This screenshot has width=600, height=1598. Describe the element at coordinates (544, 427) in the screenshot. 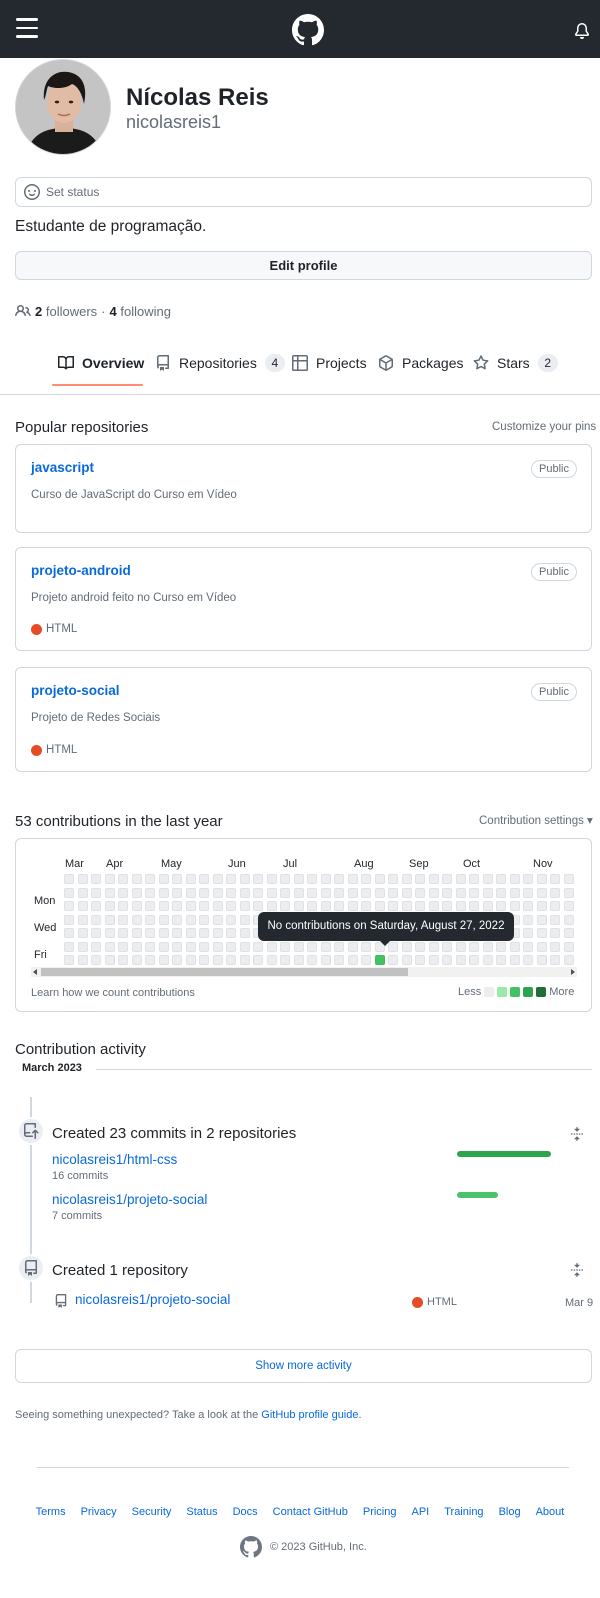

I see `customize-pins-link: Customize your pins` at that location.